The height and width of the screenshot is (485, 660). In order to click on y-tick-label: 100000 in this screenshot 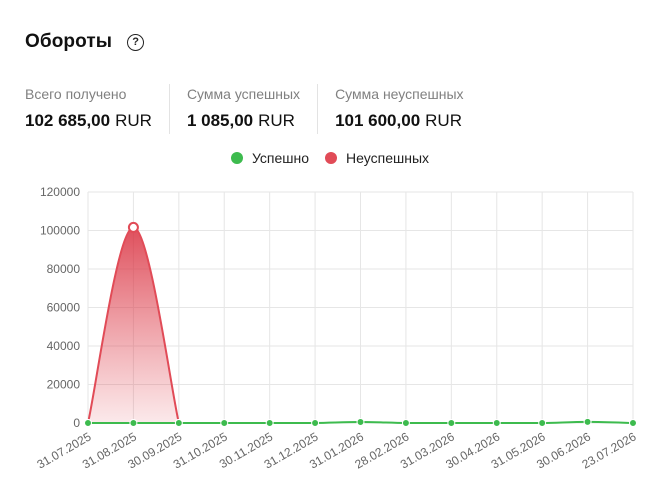, I will do `click(60, 231)`.